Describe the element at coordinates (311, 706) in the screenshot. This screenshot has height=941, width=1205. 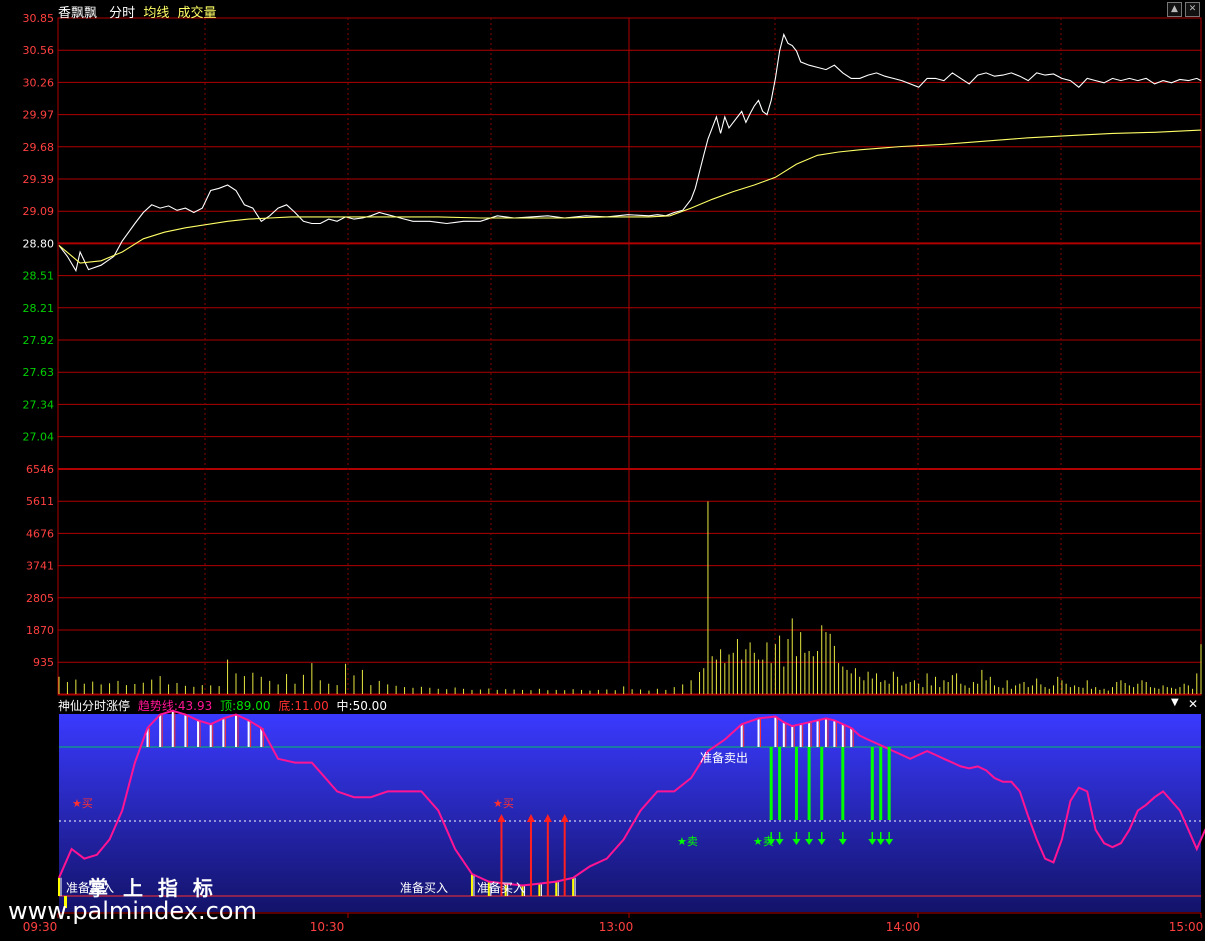
I see `bottom-value: 11.00` at that location.